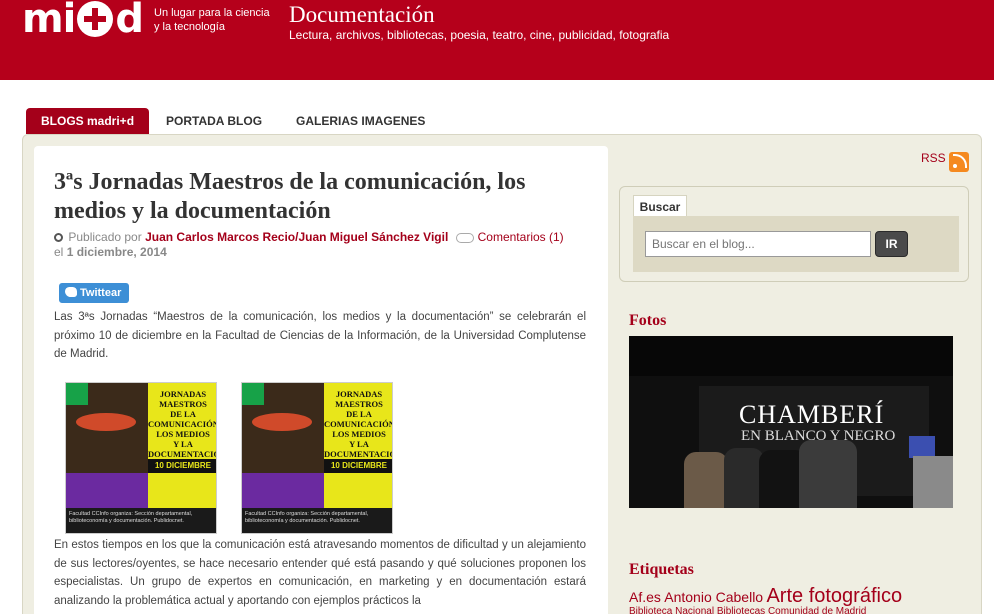  What do you see at coordinates (360, 121) in the screenshot?
I see `nav-item-galerias: GALERIAS IMAGENES` at bounding box center [360, 121].